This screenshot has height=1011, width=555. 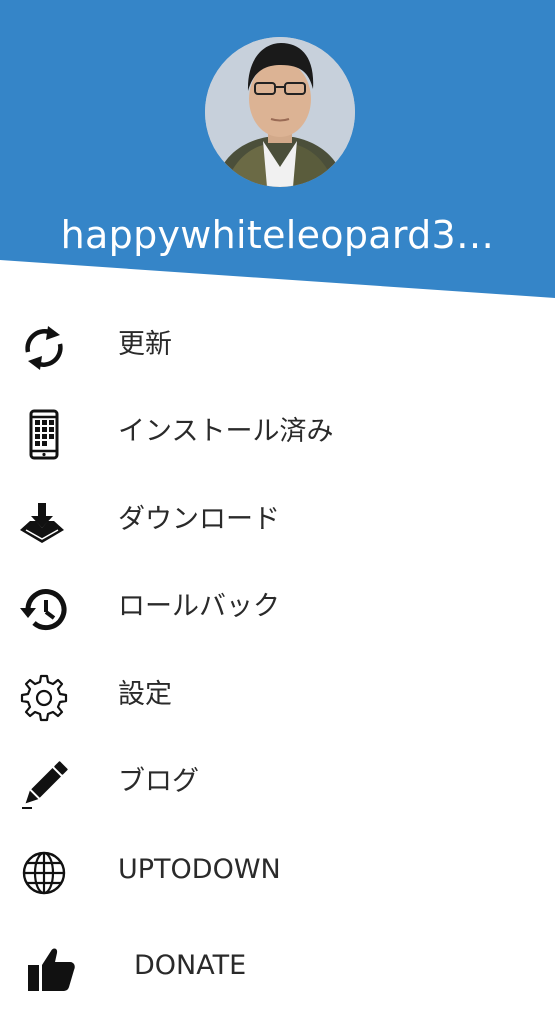 I want to click on menu-item-uptodown: UPTODOWN, so click(x=277, y=871).